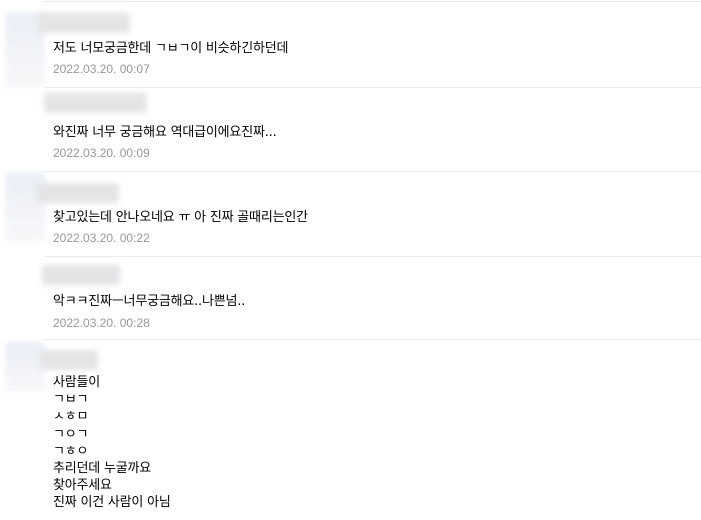 The image size is (701, 520). Describe the element at coordinates (77, 382) in the screenshot. I see `comment-line: 사람들이` at that location.